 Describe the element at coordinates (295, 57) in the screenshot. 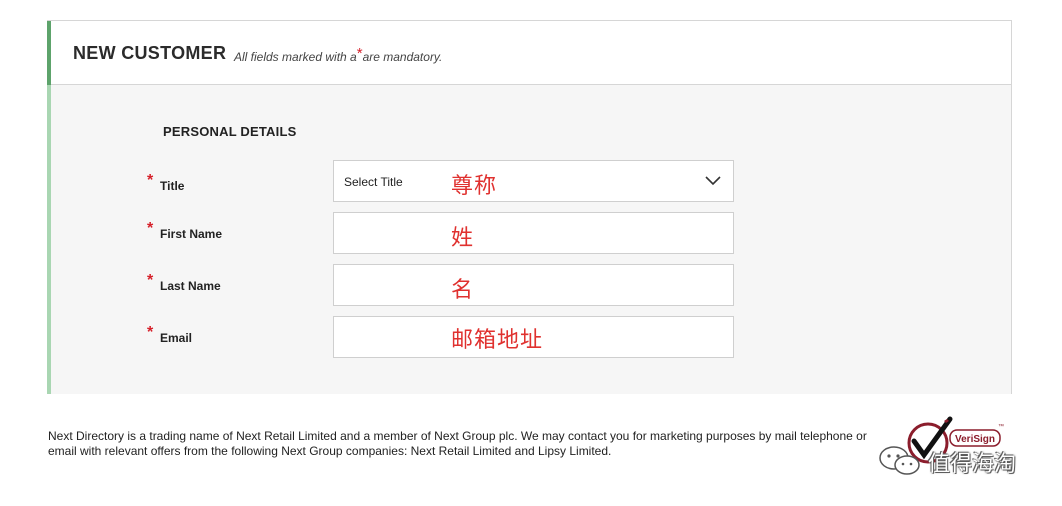

I see `mandatory-note-prefix: All fields marked with a` at that location.